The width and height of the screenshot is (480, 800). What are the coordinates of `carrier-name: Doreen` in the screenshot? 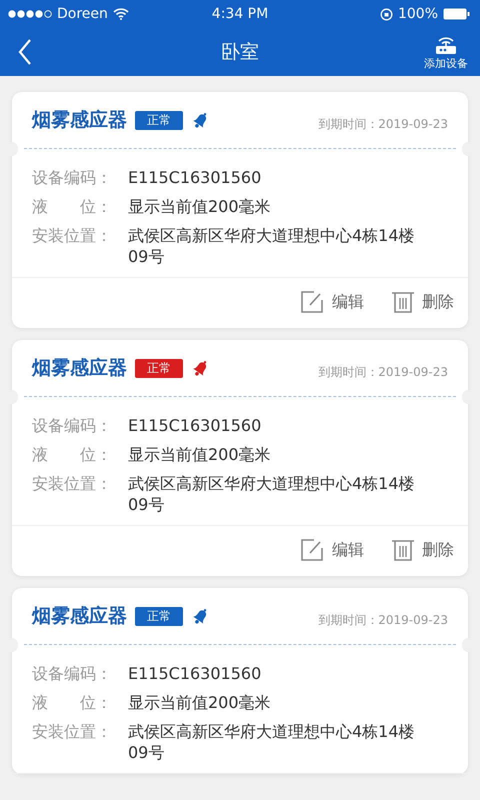 It's located at (82, 14).